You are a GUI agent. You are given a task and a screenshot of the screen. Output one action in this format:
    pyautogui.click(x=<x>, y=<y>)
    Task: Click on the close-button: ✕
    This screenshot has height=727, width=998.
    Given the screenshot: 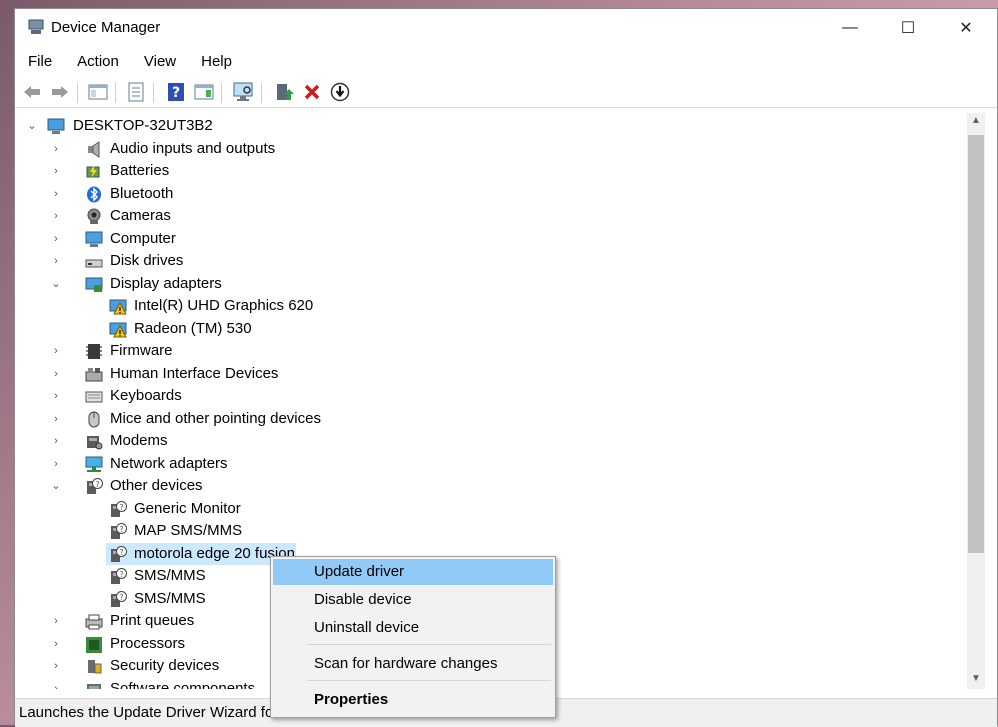 What is the action you would take?
    pyautogui.click(x=966, y=28)
    